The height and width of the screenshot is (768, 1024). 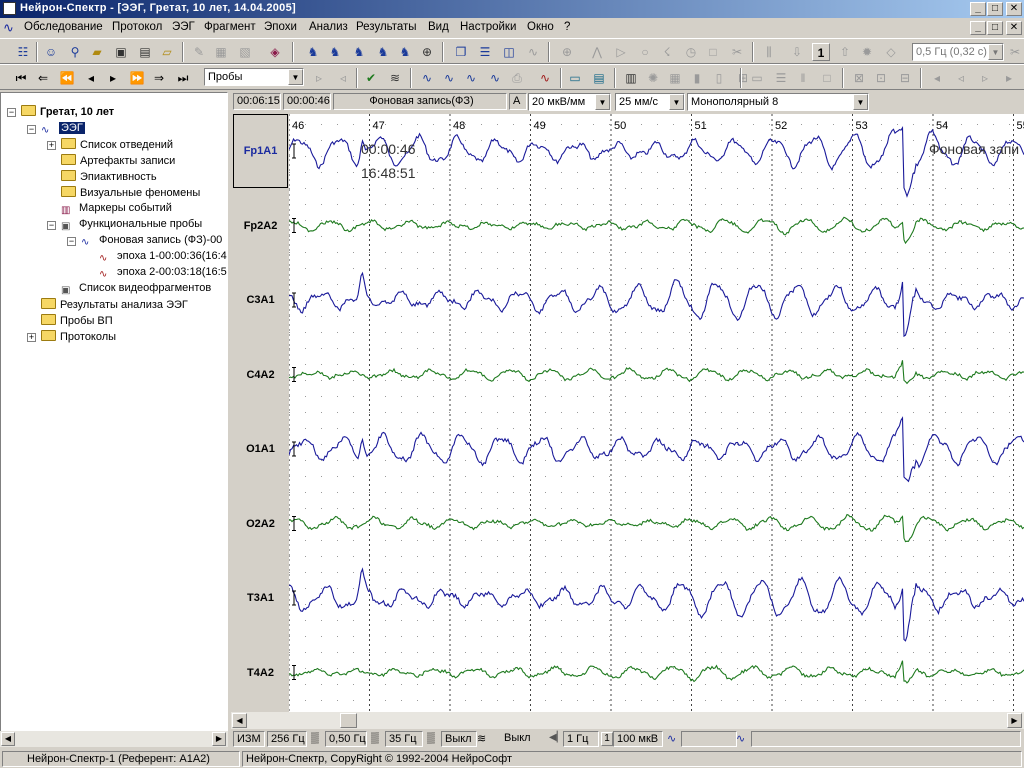 I want to click on diamond-icon: ◇, so click(x=891, y=52).